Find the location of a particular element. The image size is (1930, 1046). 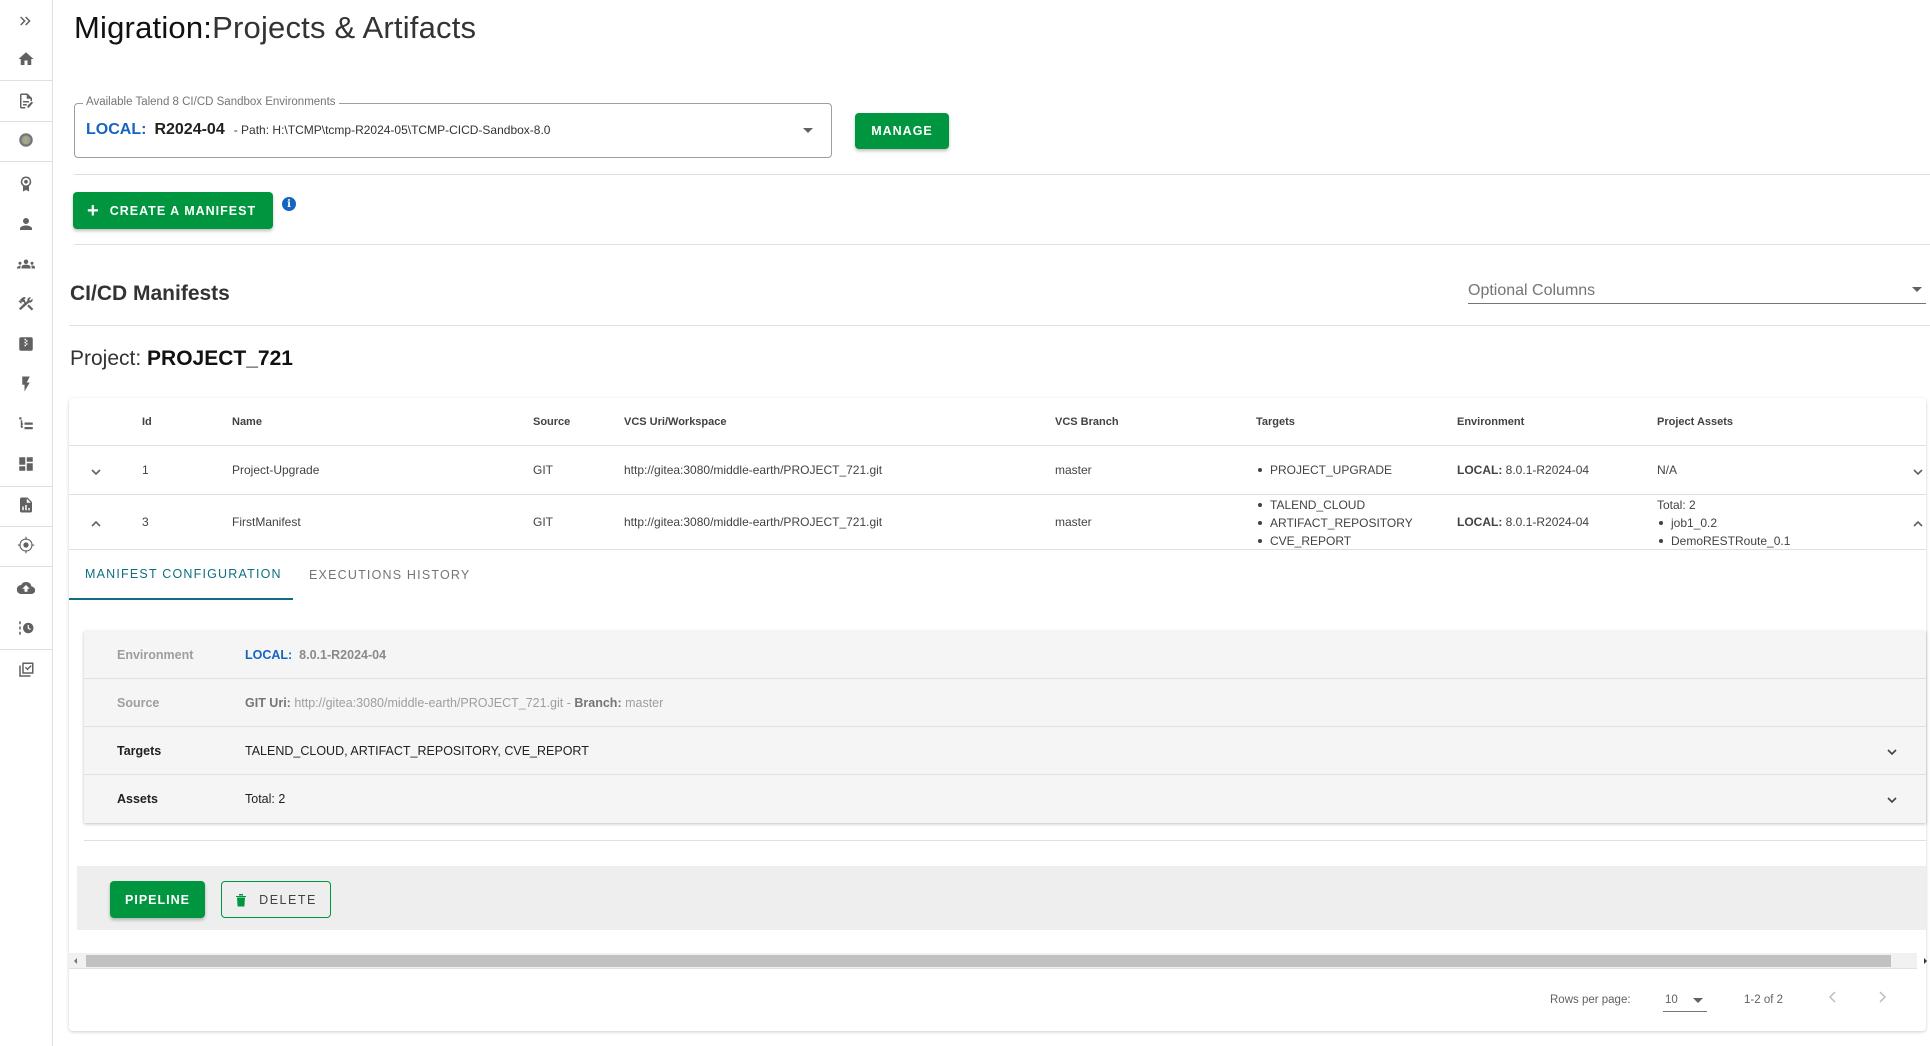

project-heading: Project: PROJECT_721 is located at coordinates (181, 359).